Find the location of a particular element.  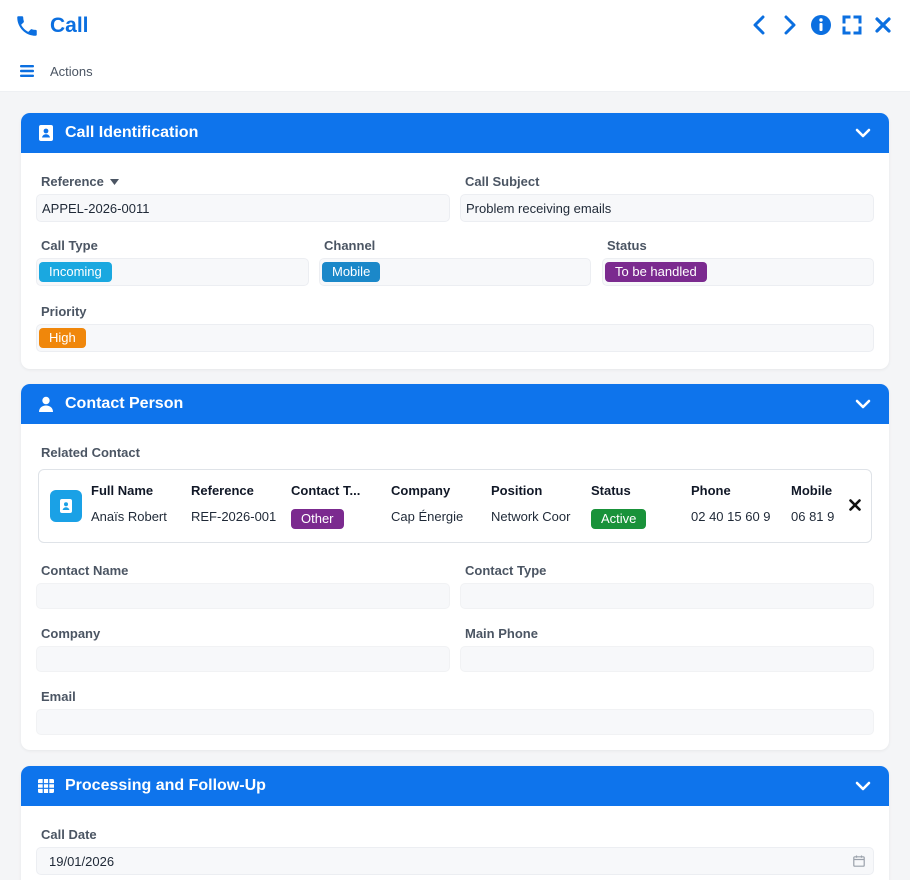

contact-type-cell: Other is located at coordinates (317, 519).